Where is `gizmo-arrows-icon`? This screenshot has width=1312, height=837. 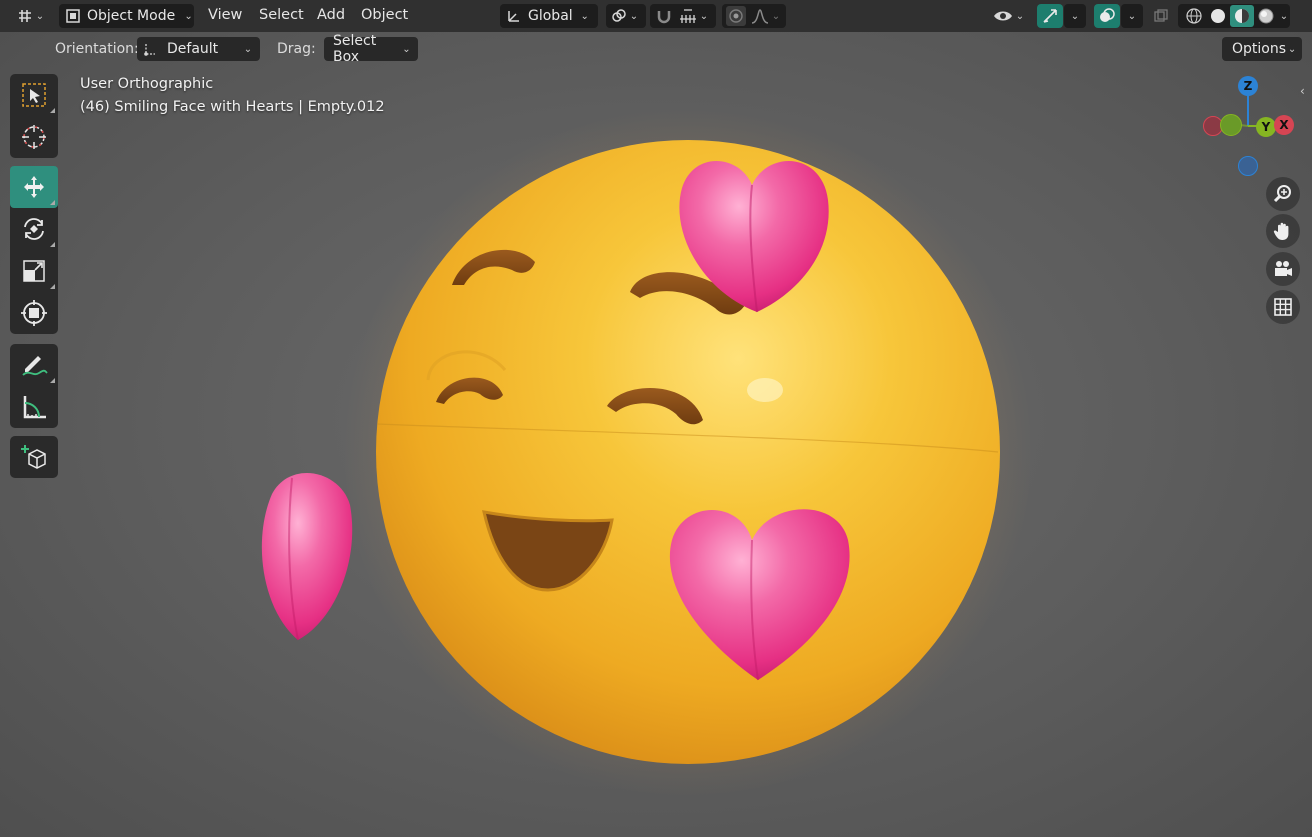
gizmo-arrows-icon is located at coordinates (1050, 16).